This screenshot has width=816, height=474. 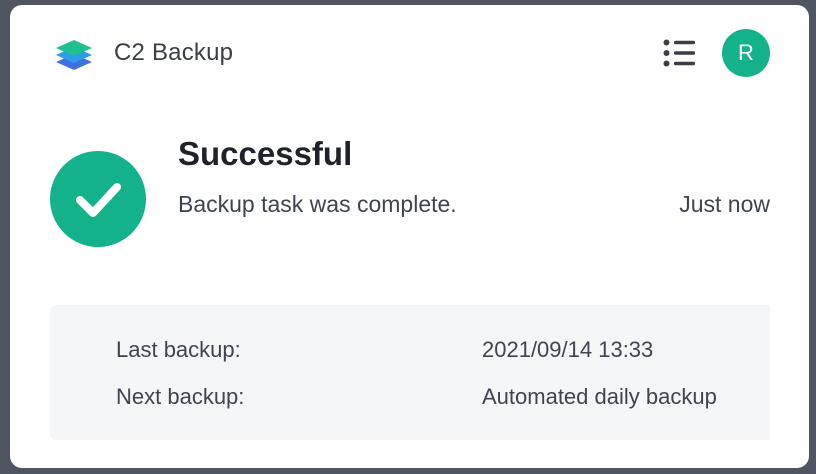 I want to click on last-backup-row: Last backup: 2021/09/14 13:33, so click(x=436, y=352).